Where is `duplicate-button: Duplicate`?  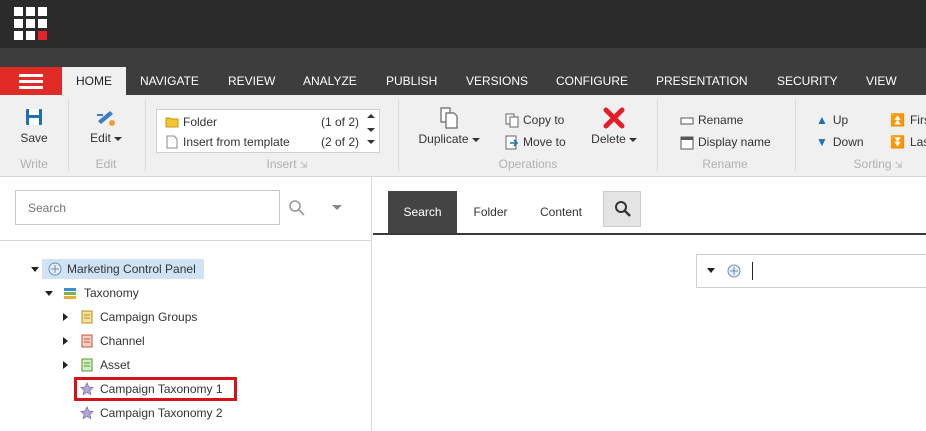 duplicate-button: Duplicate is located at coordinates (449, 126).